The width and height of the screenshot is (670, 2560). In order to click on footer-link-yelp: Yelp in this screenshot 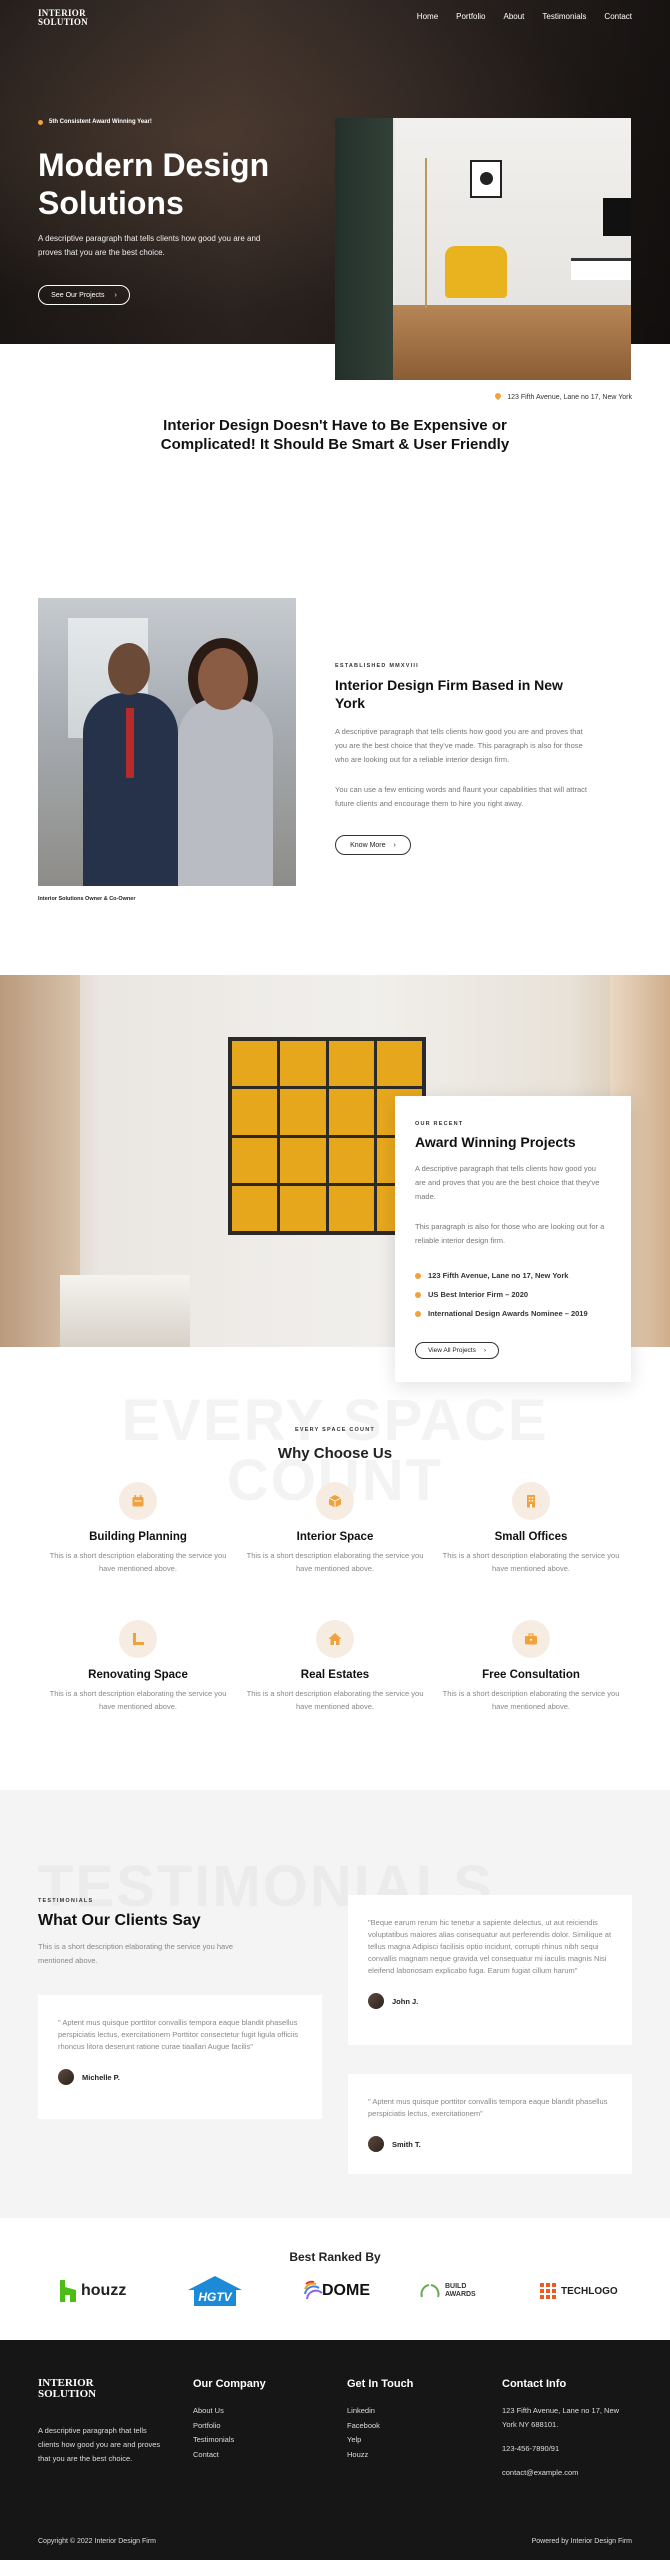, I will do `click(380, 2440)`.